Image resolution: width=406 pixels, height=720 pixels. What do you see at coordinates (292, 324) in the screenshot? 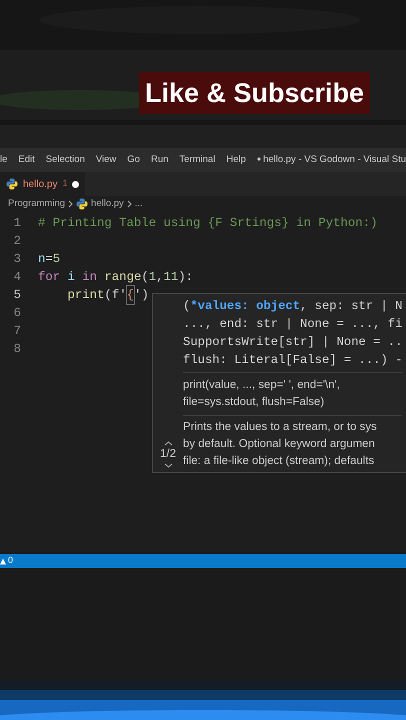
I see `signature-line: ..., end: str | None = ..., fi` at bounding box center [292, 324].